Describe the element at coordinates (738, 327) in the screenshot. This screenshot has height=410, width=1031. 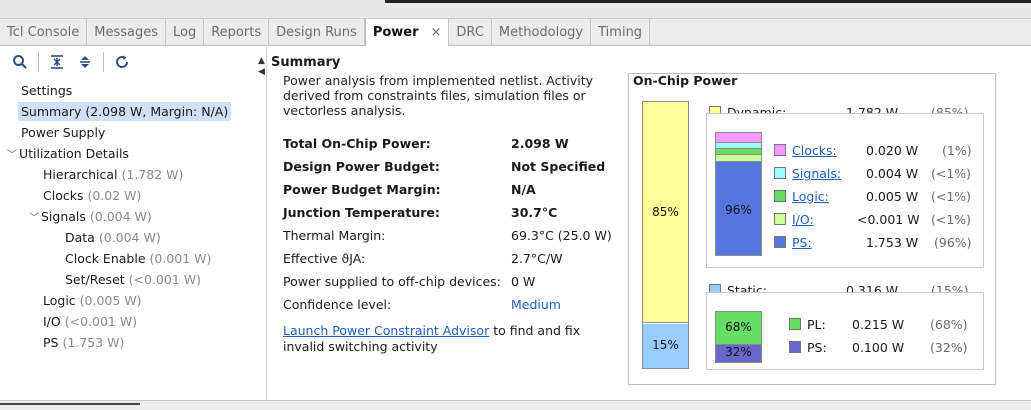
I see `static-pl-pct-label: 68%` at that location.